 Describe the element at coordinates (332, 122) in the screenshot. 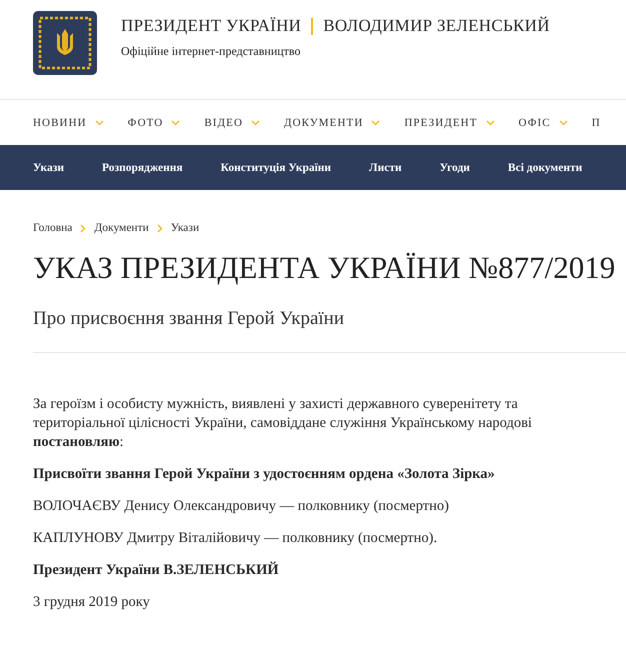

I see `nav-menu-item: ДОКУМЕНТИ` at that location.